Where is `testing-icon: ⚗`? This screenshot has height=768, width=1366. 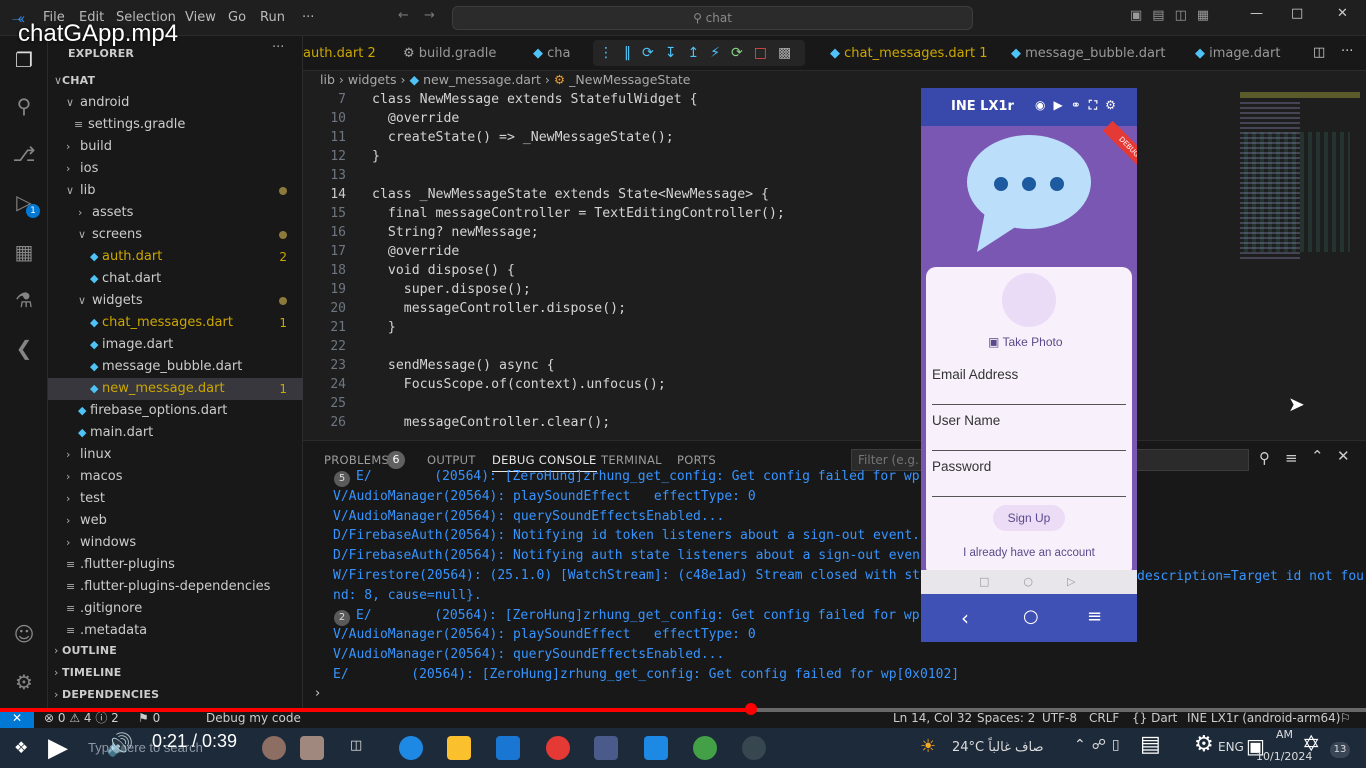
testing-icon: ⚗ is located at coordinates (24, 300).